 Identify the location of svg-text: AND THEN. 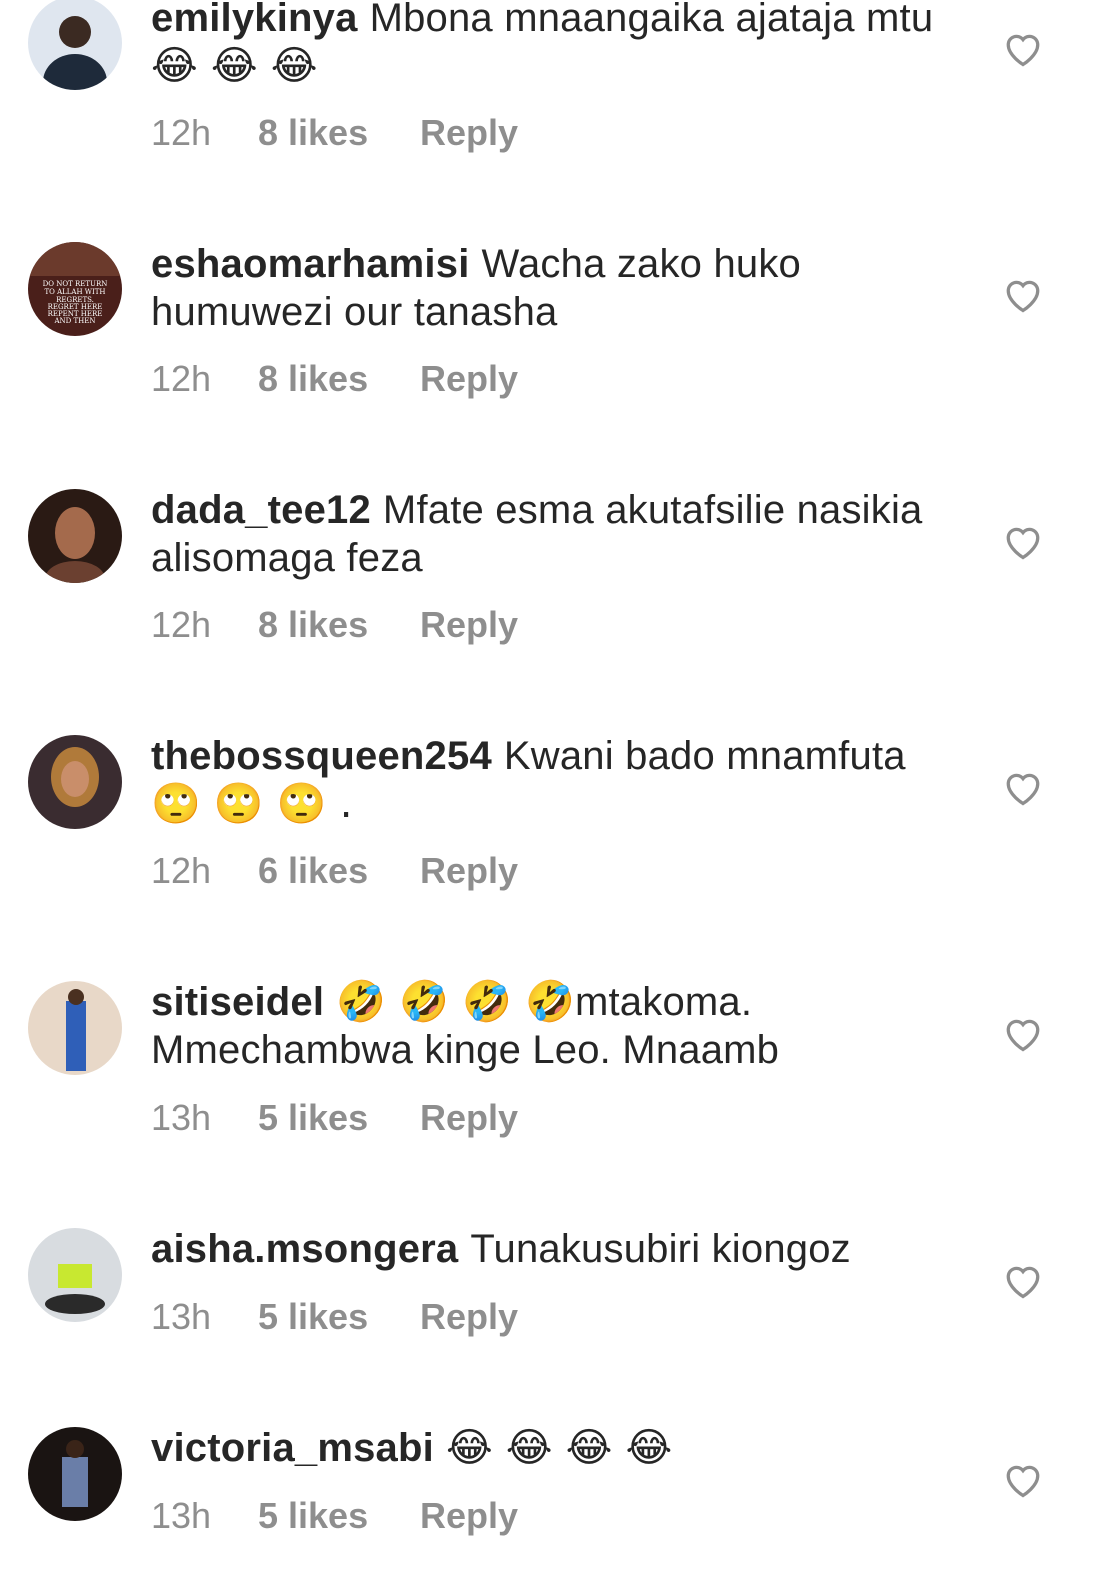
(74, 321).